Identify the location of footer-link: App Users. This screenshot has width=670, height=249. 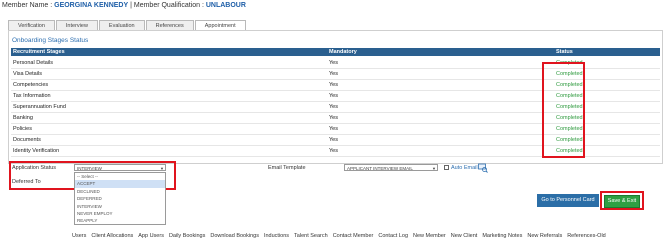
(151, 236).